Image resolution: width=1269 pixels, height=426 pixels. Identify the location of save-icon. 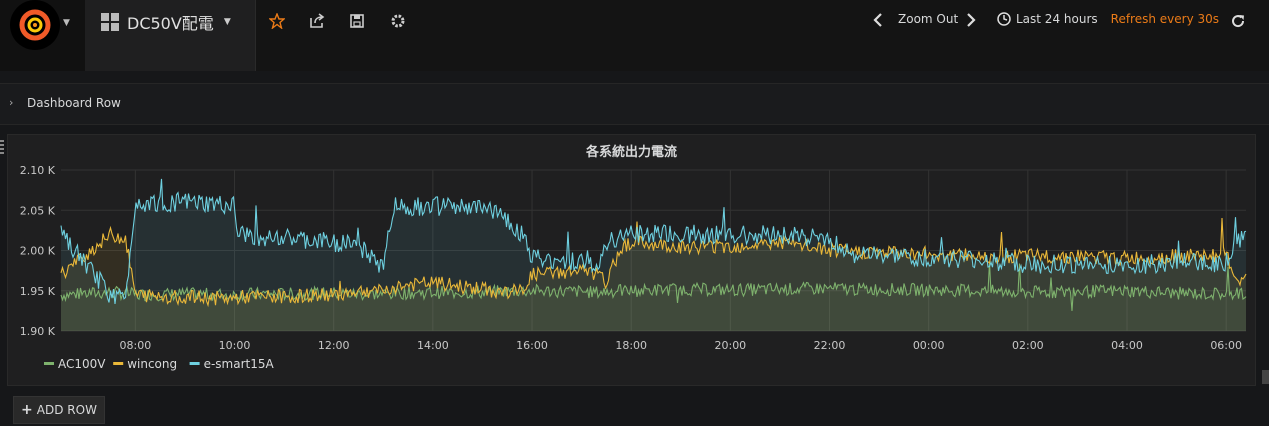
(357, 21).